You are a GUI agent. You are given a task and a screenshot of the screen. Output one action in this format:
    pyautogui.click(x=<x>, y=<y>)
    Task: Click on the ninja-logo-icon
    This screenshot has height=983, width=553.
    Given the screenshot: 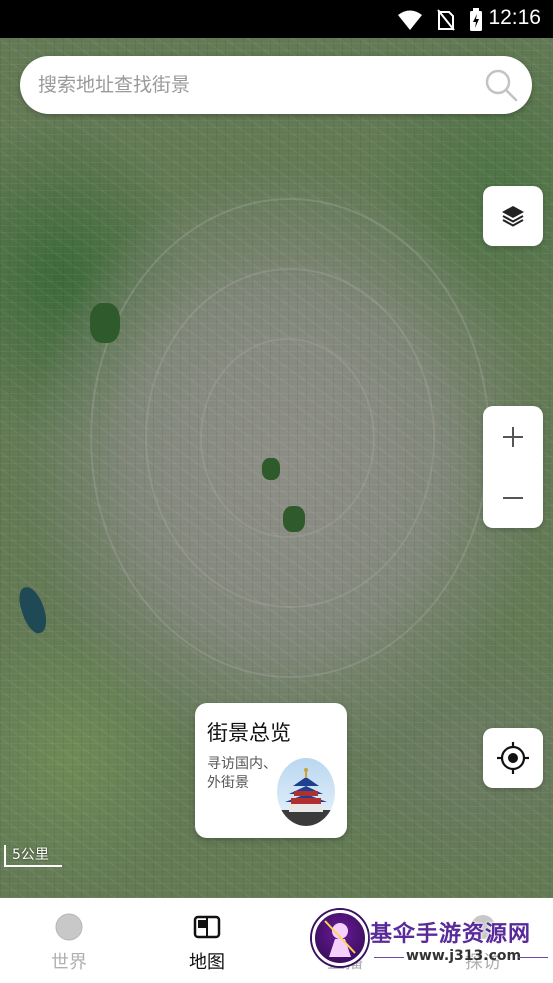 What is the action you would take?
    pyautogui.click(x=340, y=938)
    